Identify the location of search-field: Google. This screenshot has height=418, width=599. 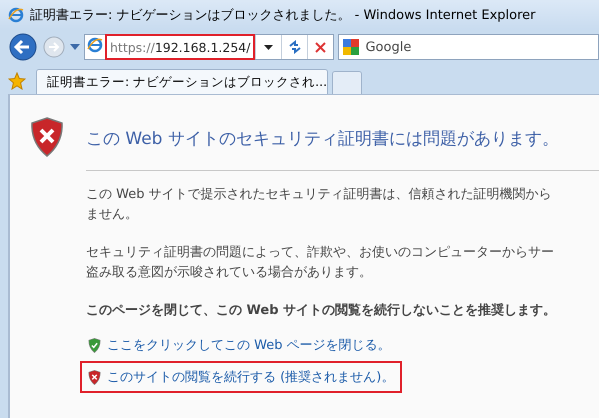
(468, 47).